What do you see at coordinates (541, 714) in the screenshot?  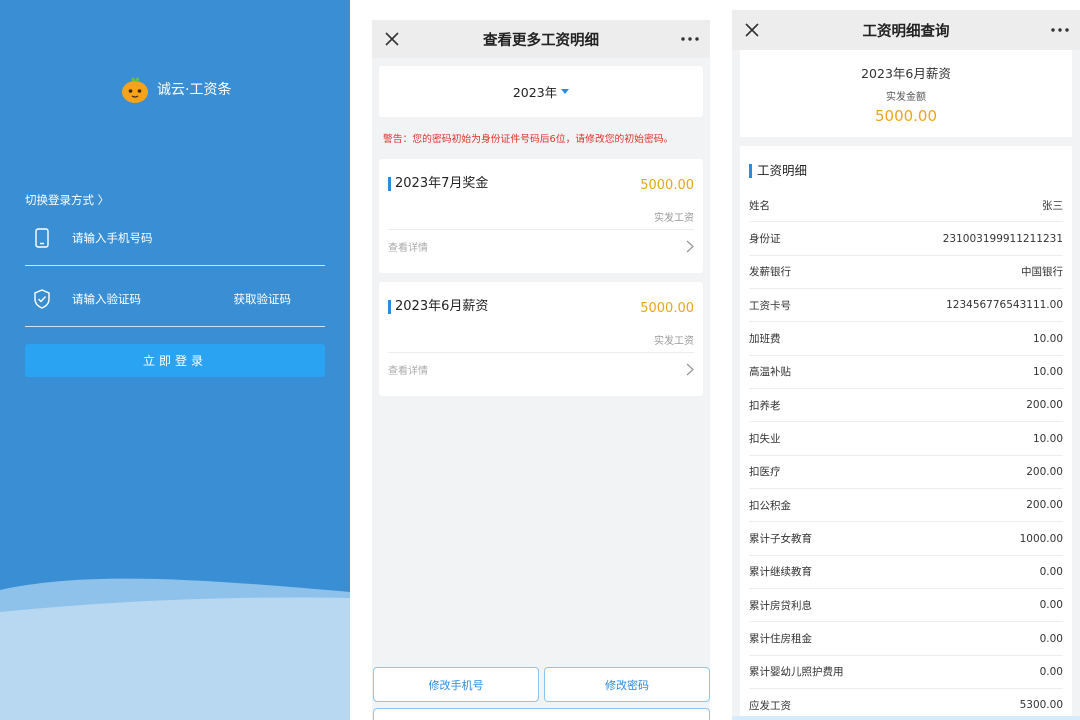 I see `bottom-button-edge` at bounding box center [541, 714].